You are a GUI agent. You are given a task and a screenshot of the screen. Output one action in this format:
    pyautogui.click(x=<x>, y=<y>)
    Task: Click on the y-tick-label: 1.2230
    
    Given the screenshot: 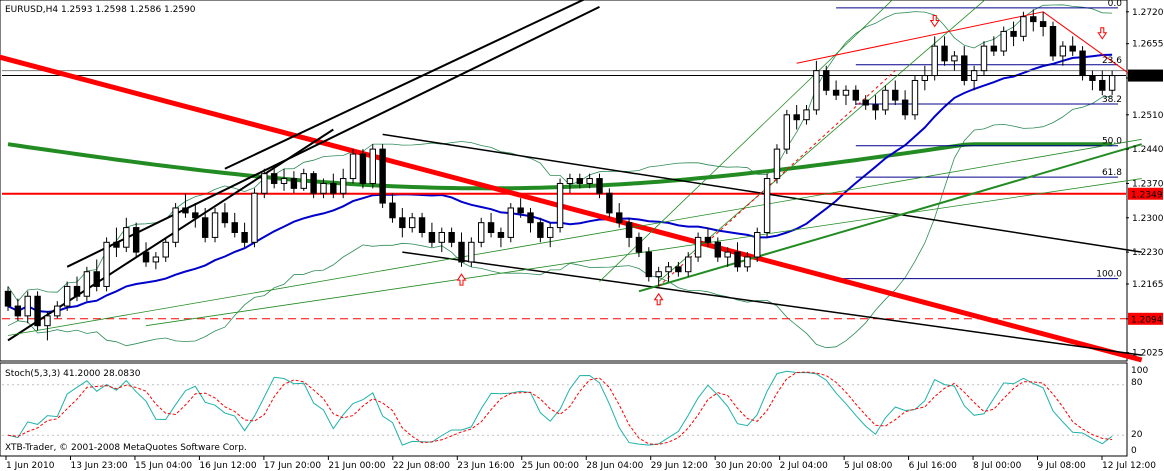 What is the action you would take?
    pyautogui.click(x=1148, y=253)
    